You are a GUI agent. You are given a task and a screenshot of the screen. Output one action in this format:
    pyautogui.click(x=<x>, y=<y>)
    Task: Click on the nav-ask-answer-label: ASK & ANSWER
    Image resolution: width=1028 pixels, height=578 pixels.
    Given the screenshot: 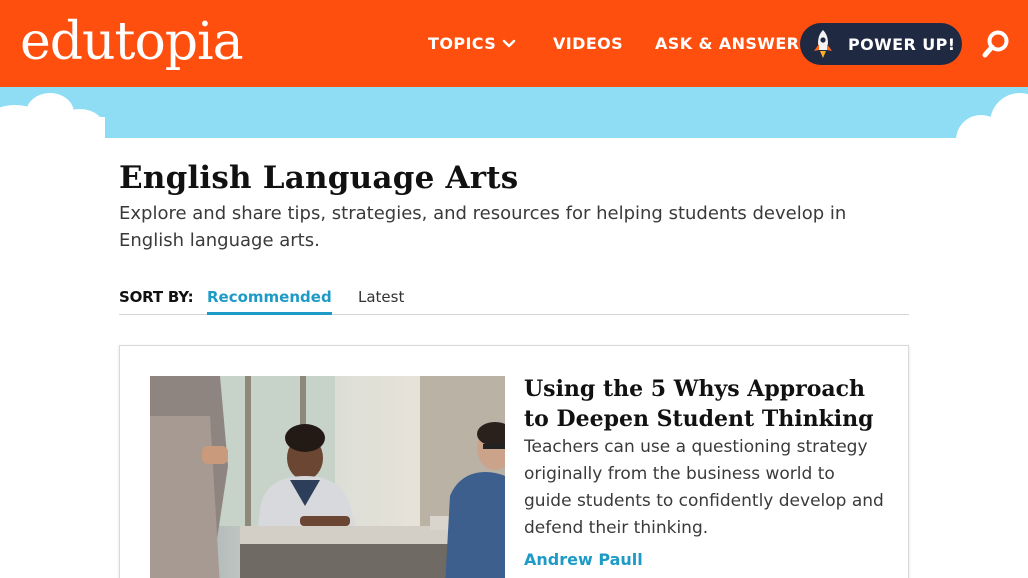 What is the action you would take?
    pyautogui.click(x=727, y=43)
    